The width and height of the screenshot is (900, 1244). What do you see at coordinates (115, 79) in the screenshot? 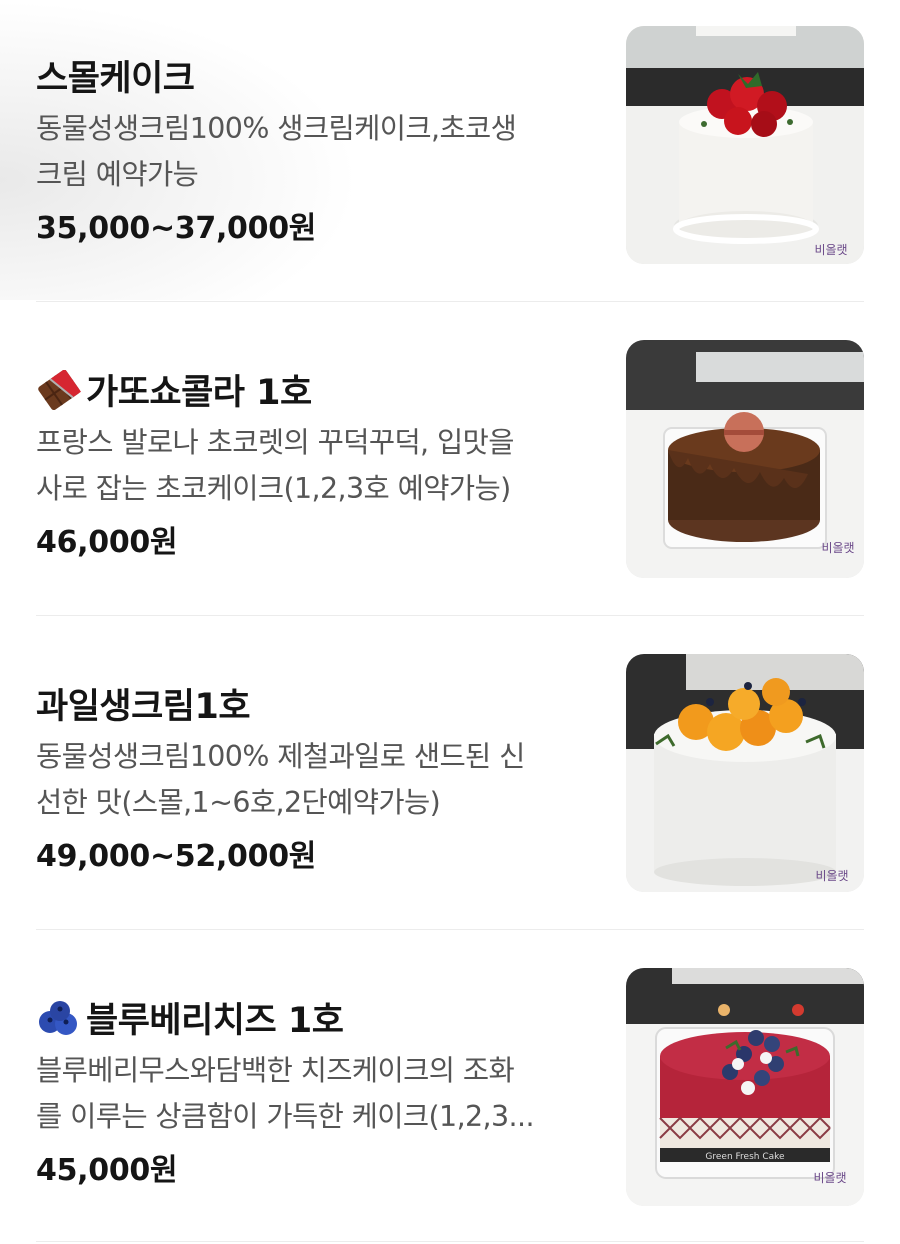
I see `menu-item-name: 스몰케이크` at bounding box center [115, 79].